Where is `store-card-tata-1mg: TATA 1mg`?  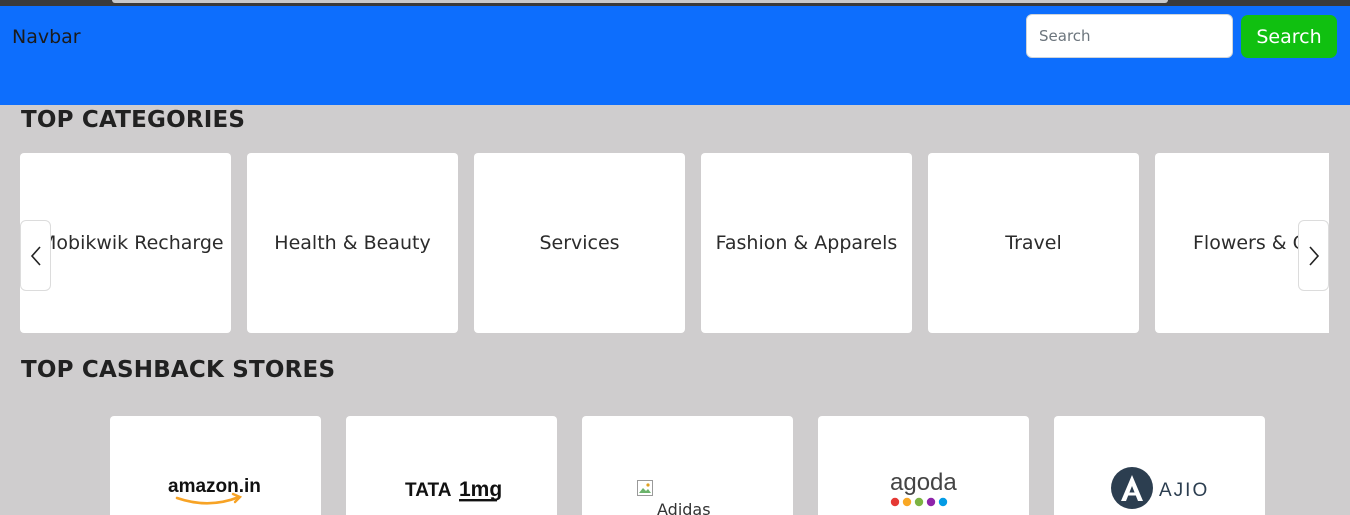
store-card-tata-1mg: TATA 1mg is located at coordinates (451, 465).